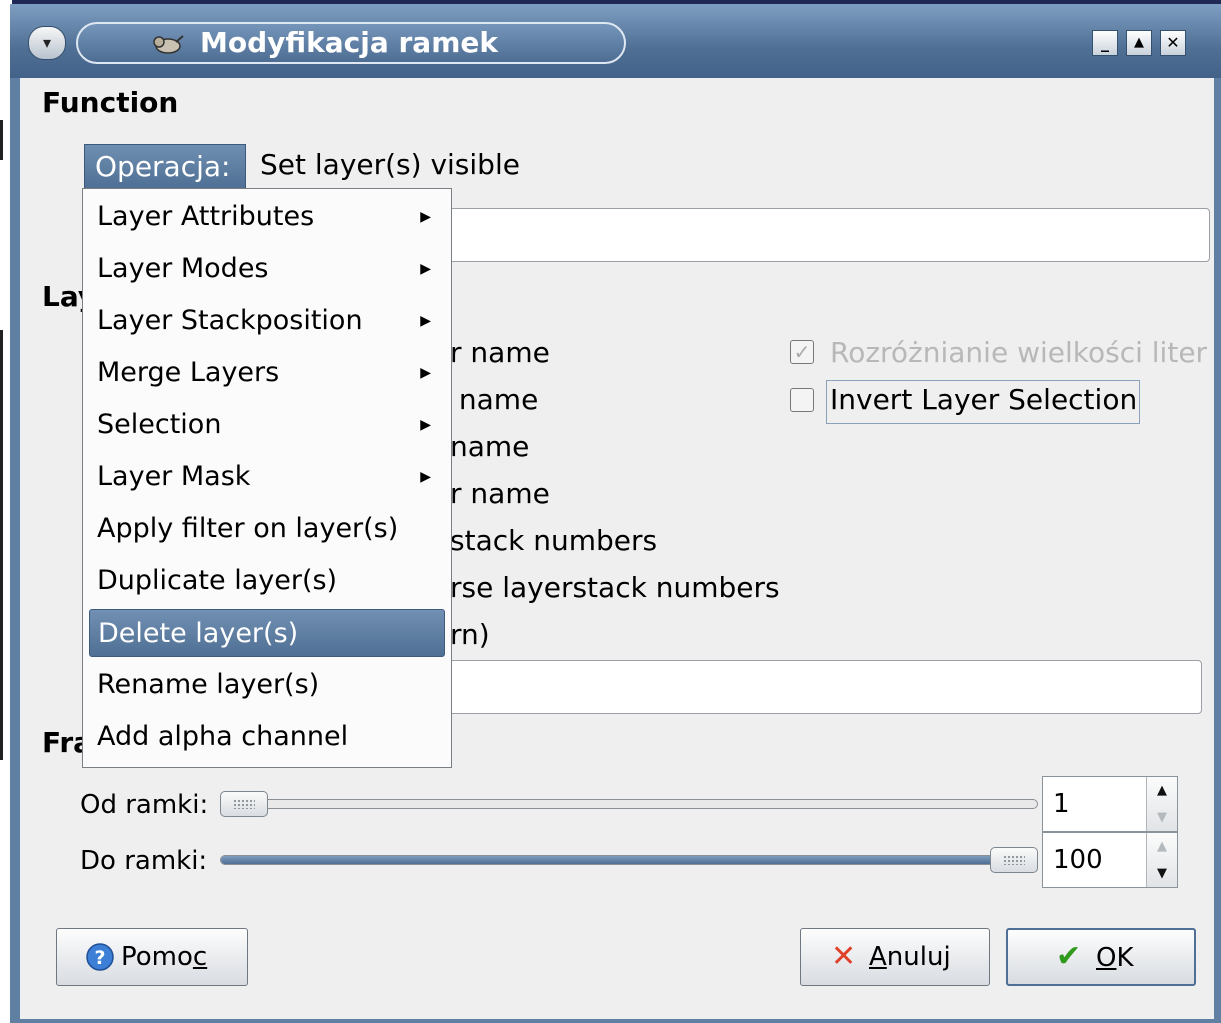 Image resolution: width=1221 pixels, height=1023 pixels. Describe the element at coordinates (157, 957) in the screenshot. I see `help-label-text: Pomo` at that location.